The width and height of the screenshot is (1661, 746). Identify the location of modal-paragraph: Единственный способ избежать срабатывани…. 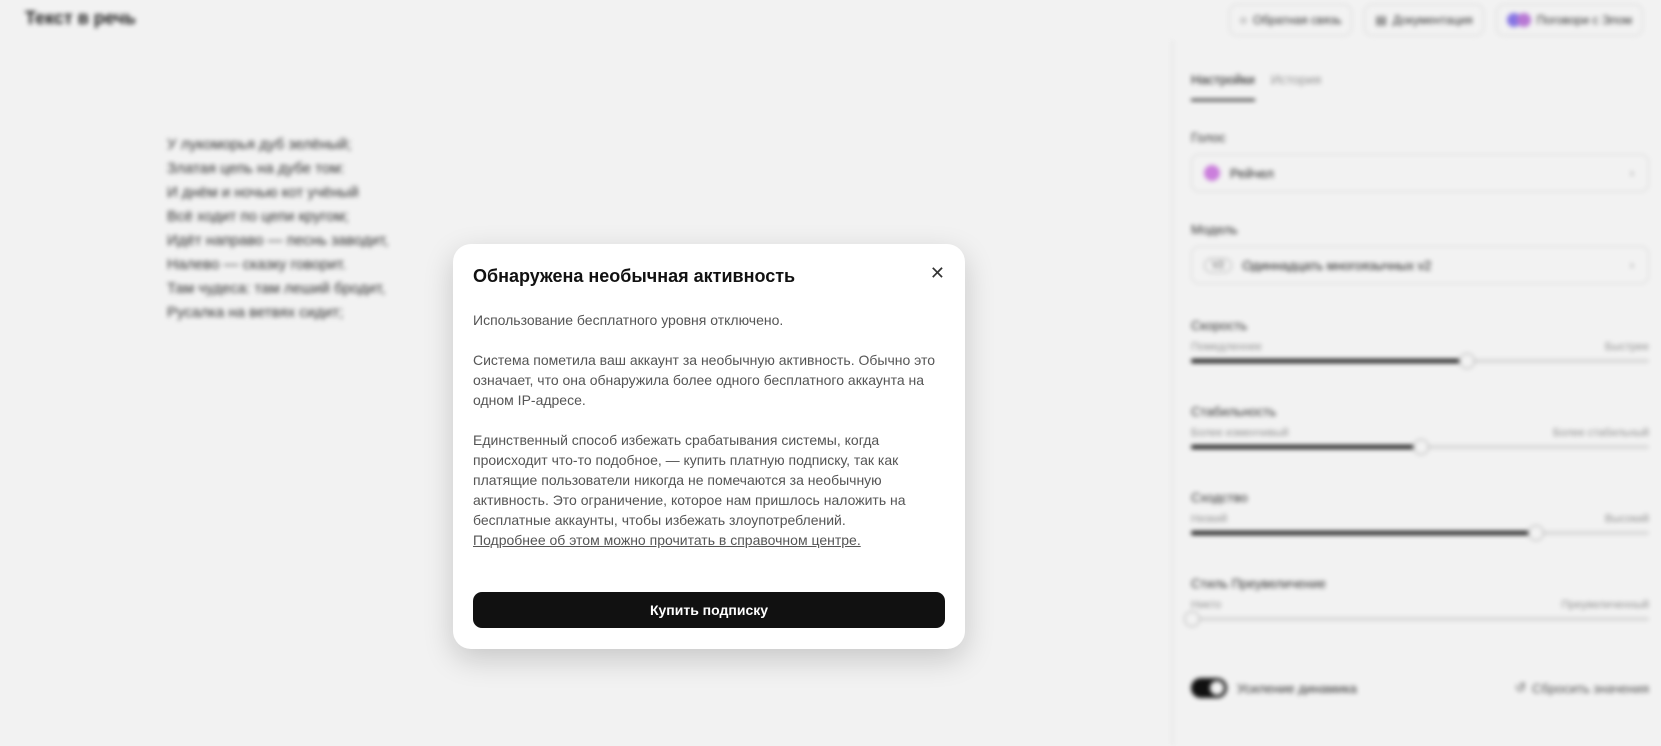
(689, 480).